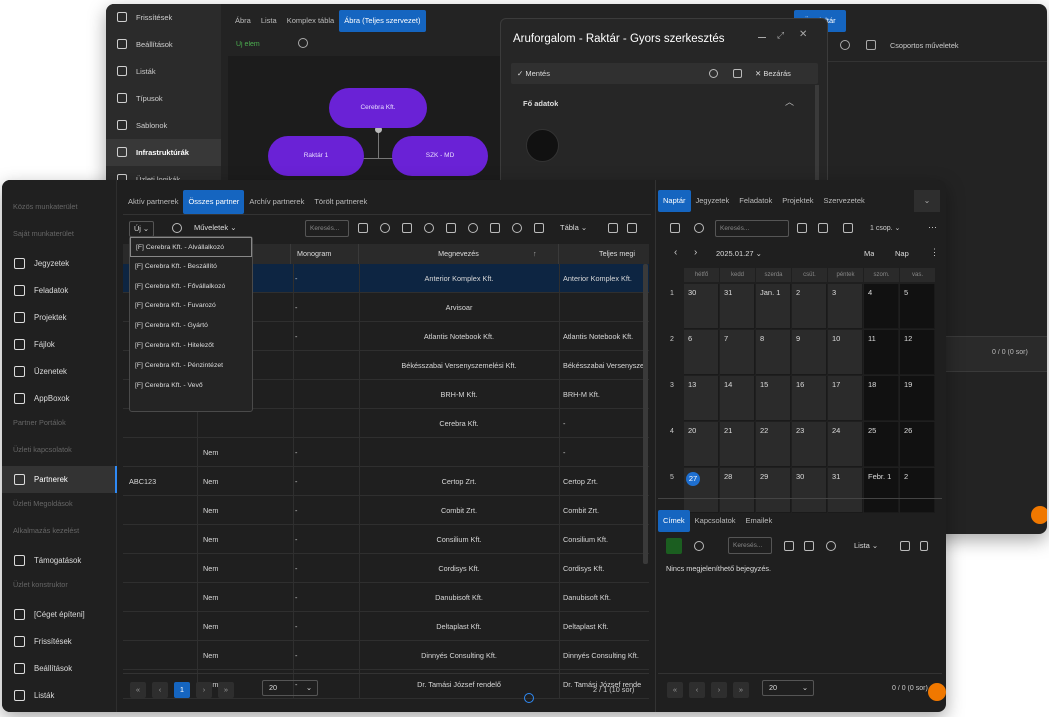 The width and height of the screenshot is (1049, 717). Describe the element at coordinates (539, 228) in the screenshot. I see `archive-icon` at that location.